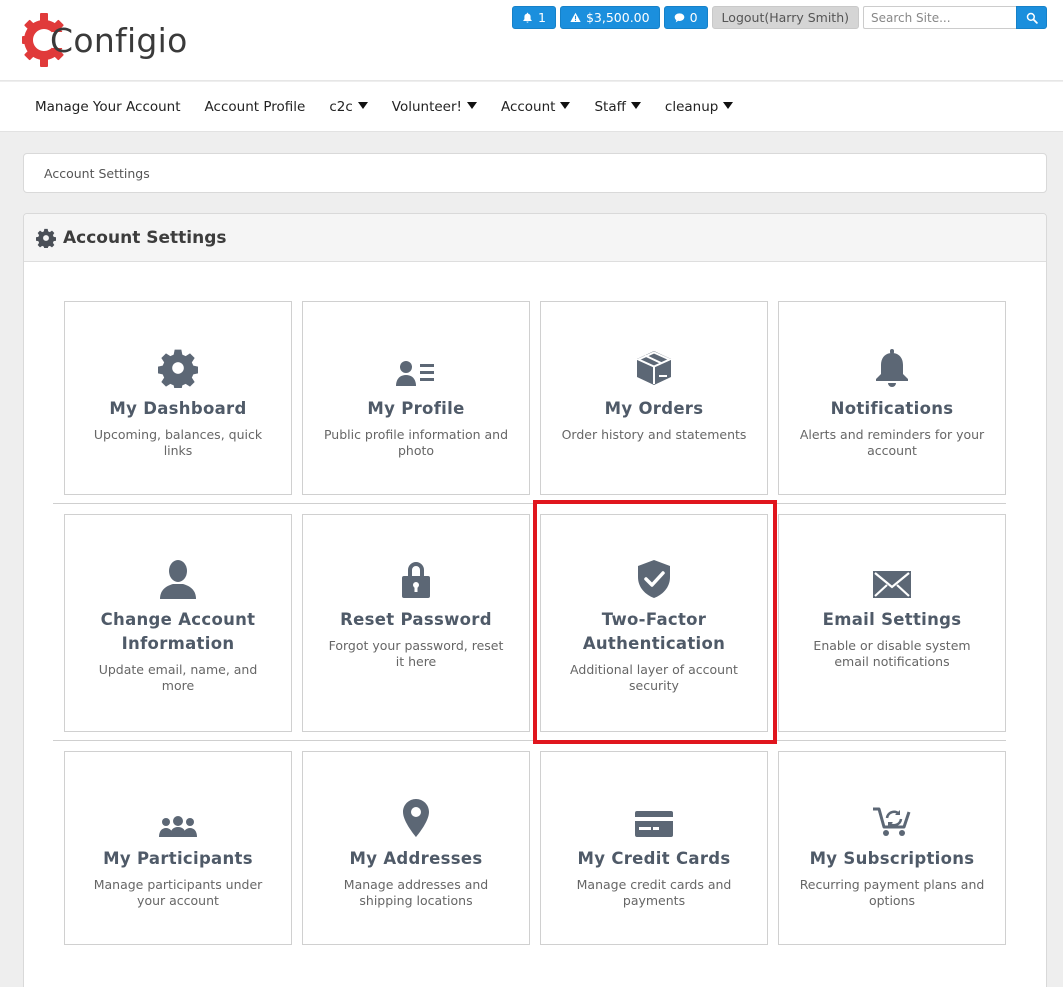  Describe the element at coordinates (693, 17) in the screenshot. I see `messages-count: 0` at that location.